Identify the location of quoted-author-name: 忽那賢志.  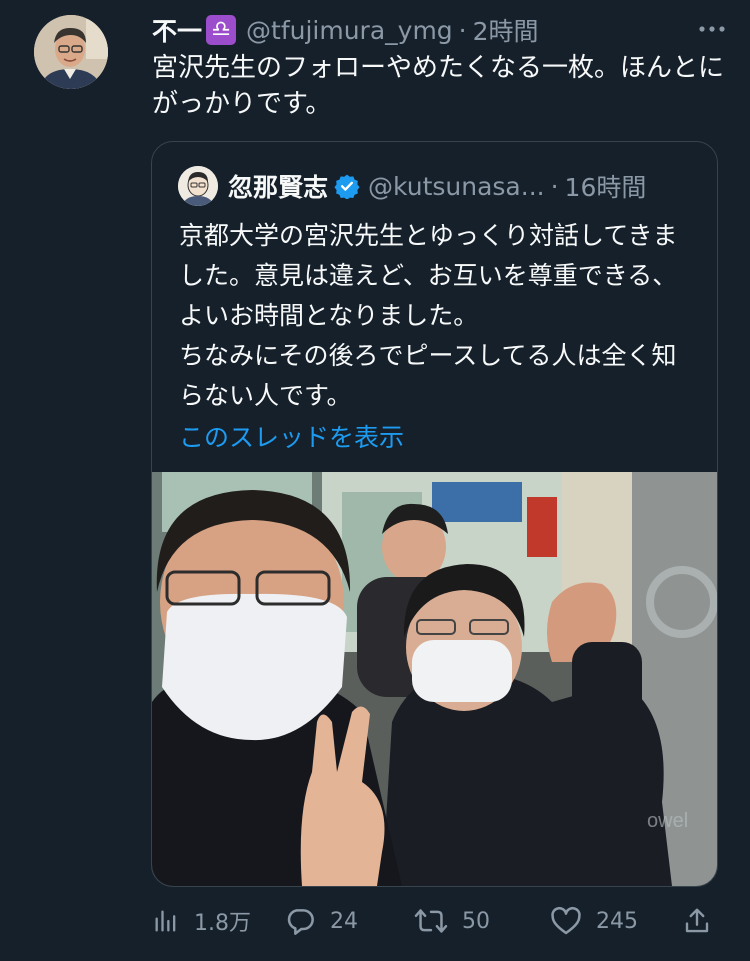
(278, 186).